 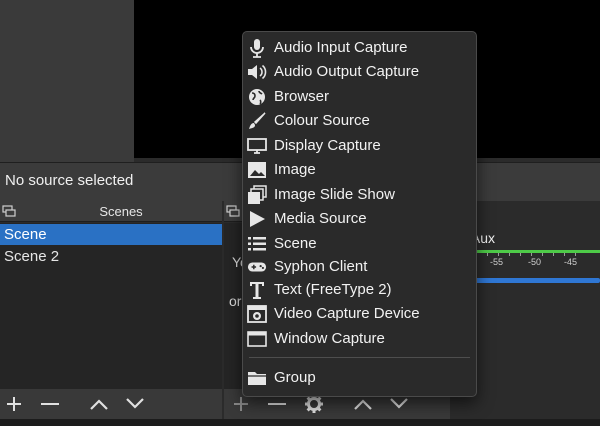 I want to click on menu-item-browser: Browser, so click(x=359, y=97).